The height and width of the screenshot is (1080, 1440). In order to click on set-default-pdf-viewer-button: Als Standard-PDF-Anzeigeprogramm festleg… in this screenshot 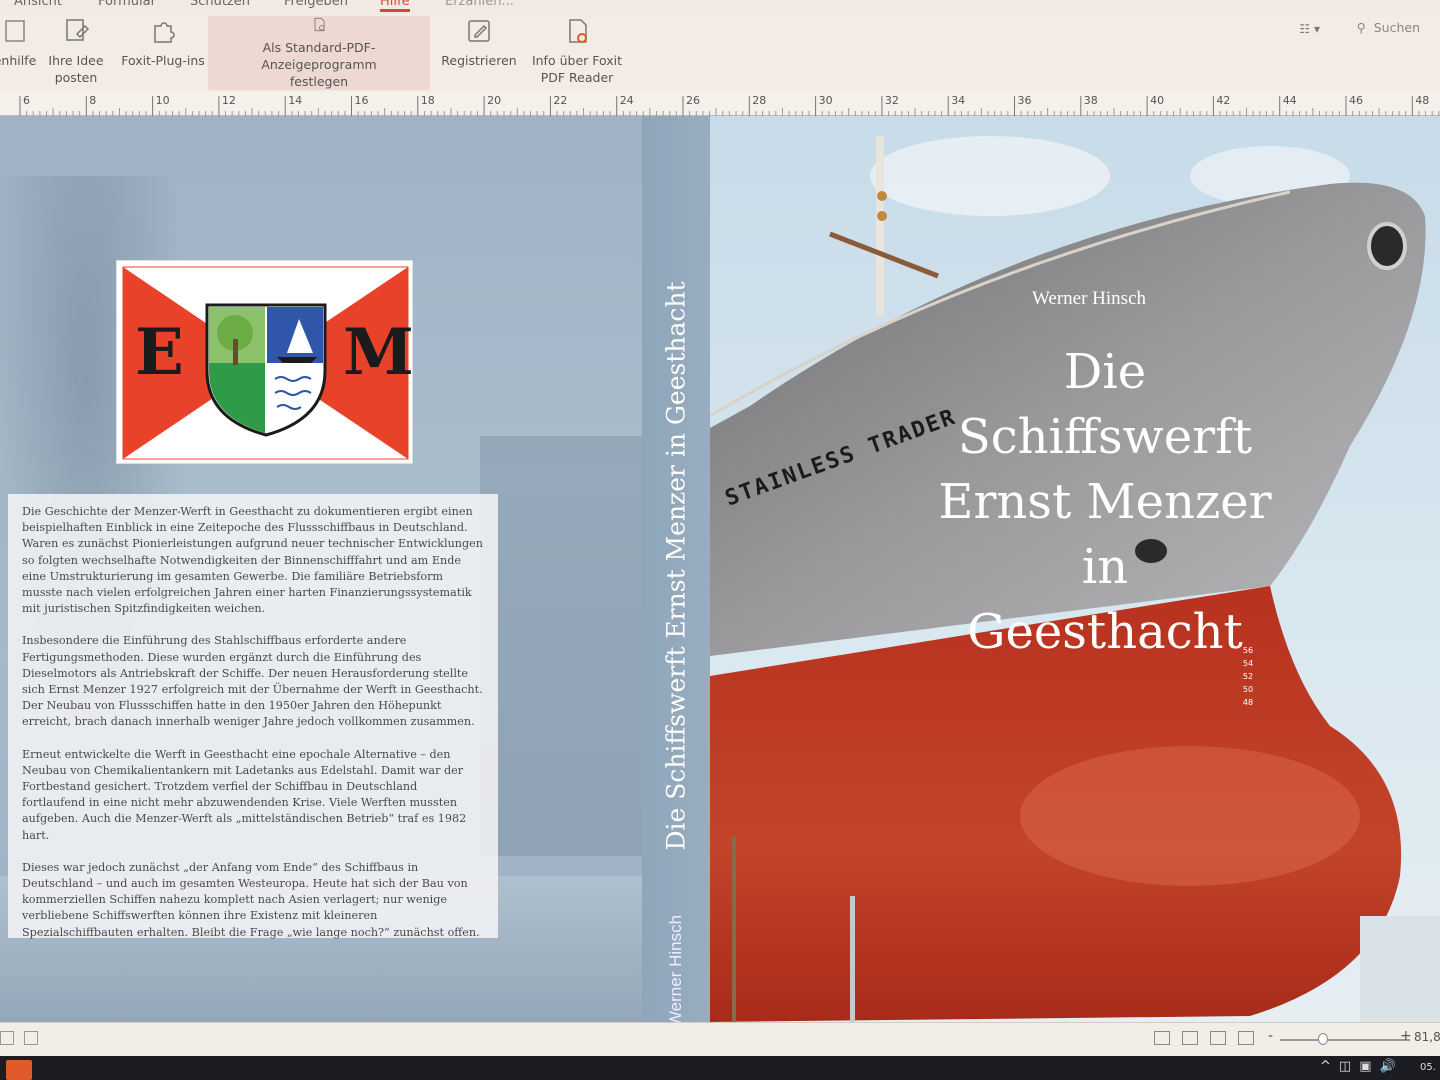, I will do `click(319, 53)`.